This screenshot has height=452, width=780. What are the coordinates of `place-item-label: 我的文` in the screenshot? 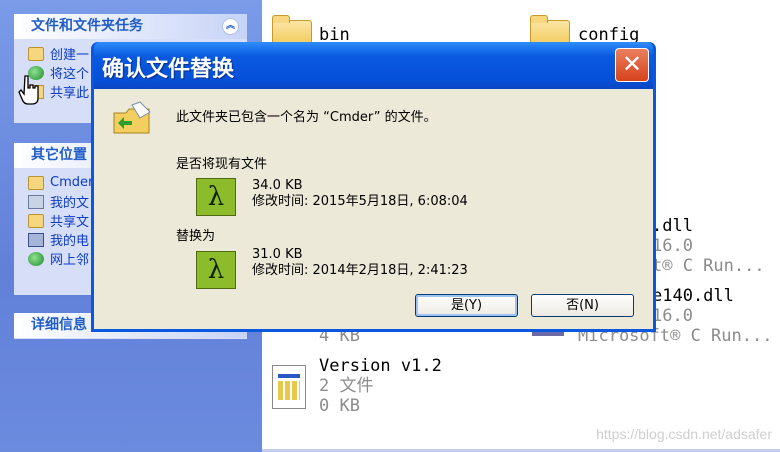 It's located at (70, 203).